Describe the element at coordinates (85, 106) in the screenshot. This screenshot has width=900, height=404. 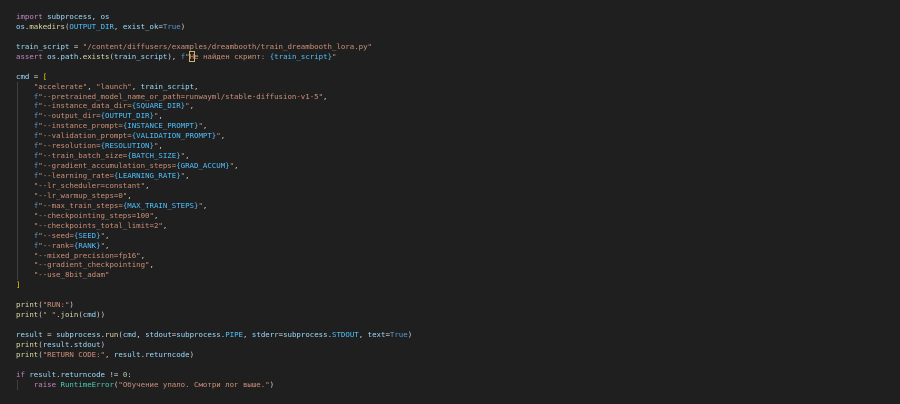
I see `code-token: "--instance_data_dir=` at that location.